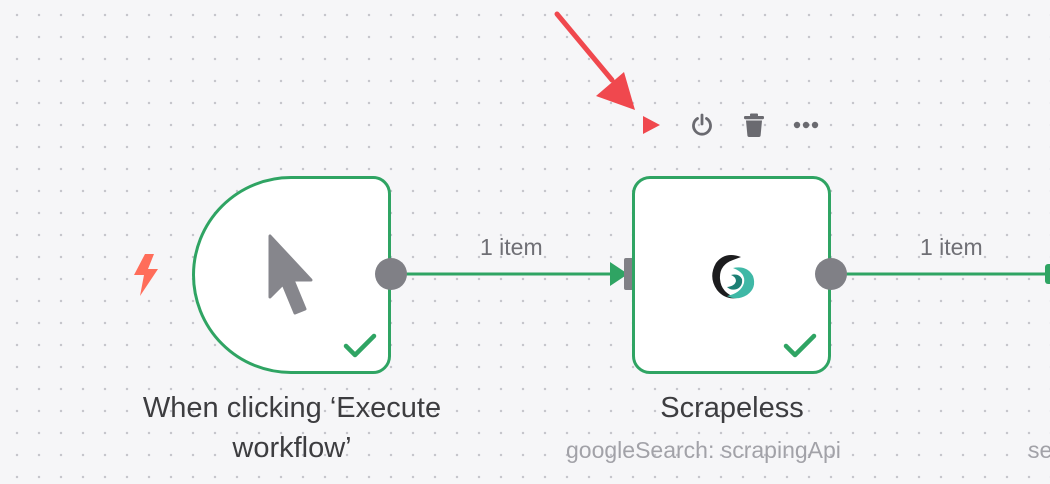  Describe the element at coordinates (831, 274) in the screenshot. I see `scrapeless-output-handle` at that location.